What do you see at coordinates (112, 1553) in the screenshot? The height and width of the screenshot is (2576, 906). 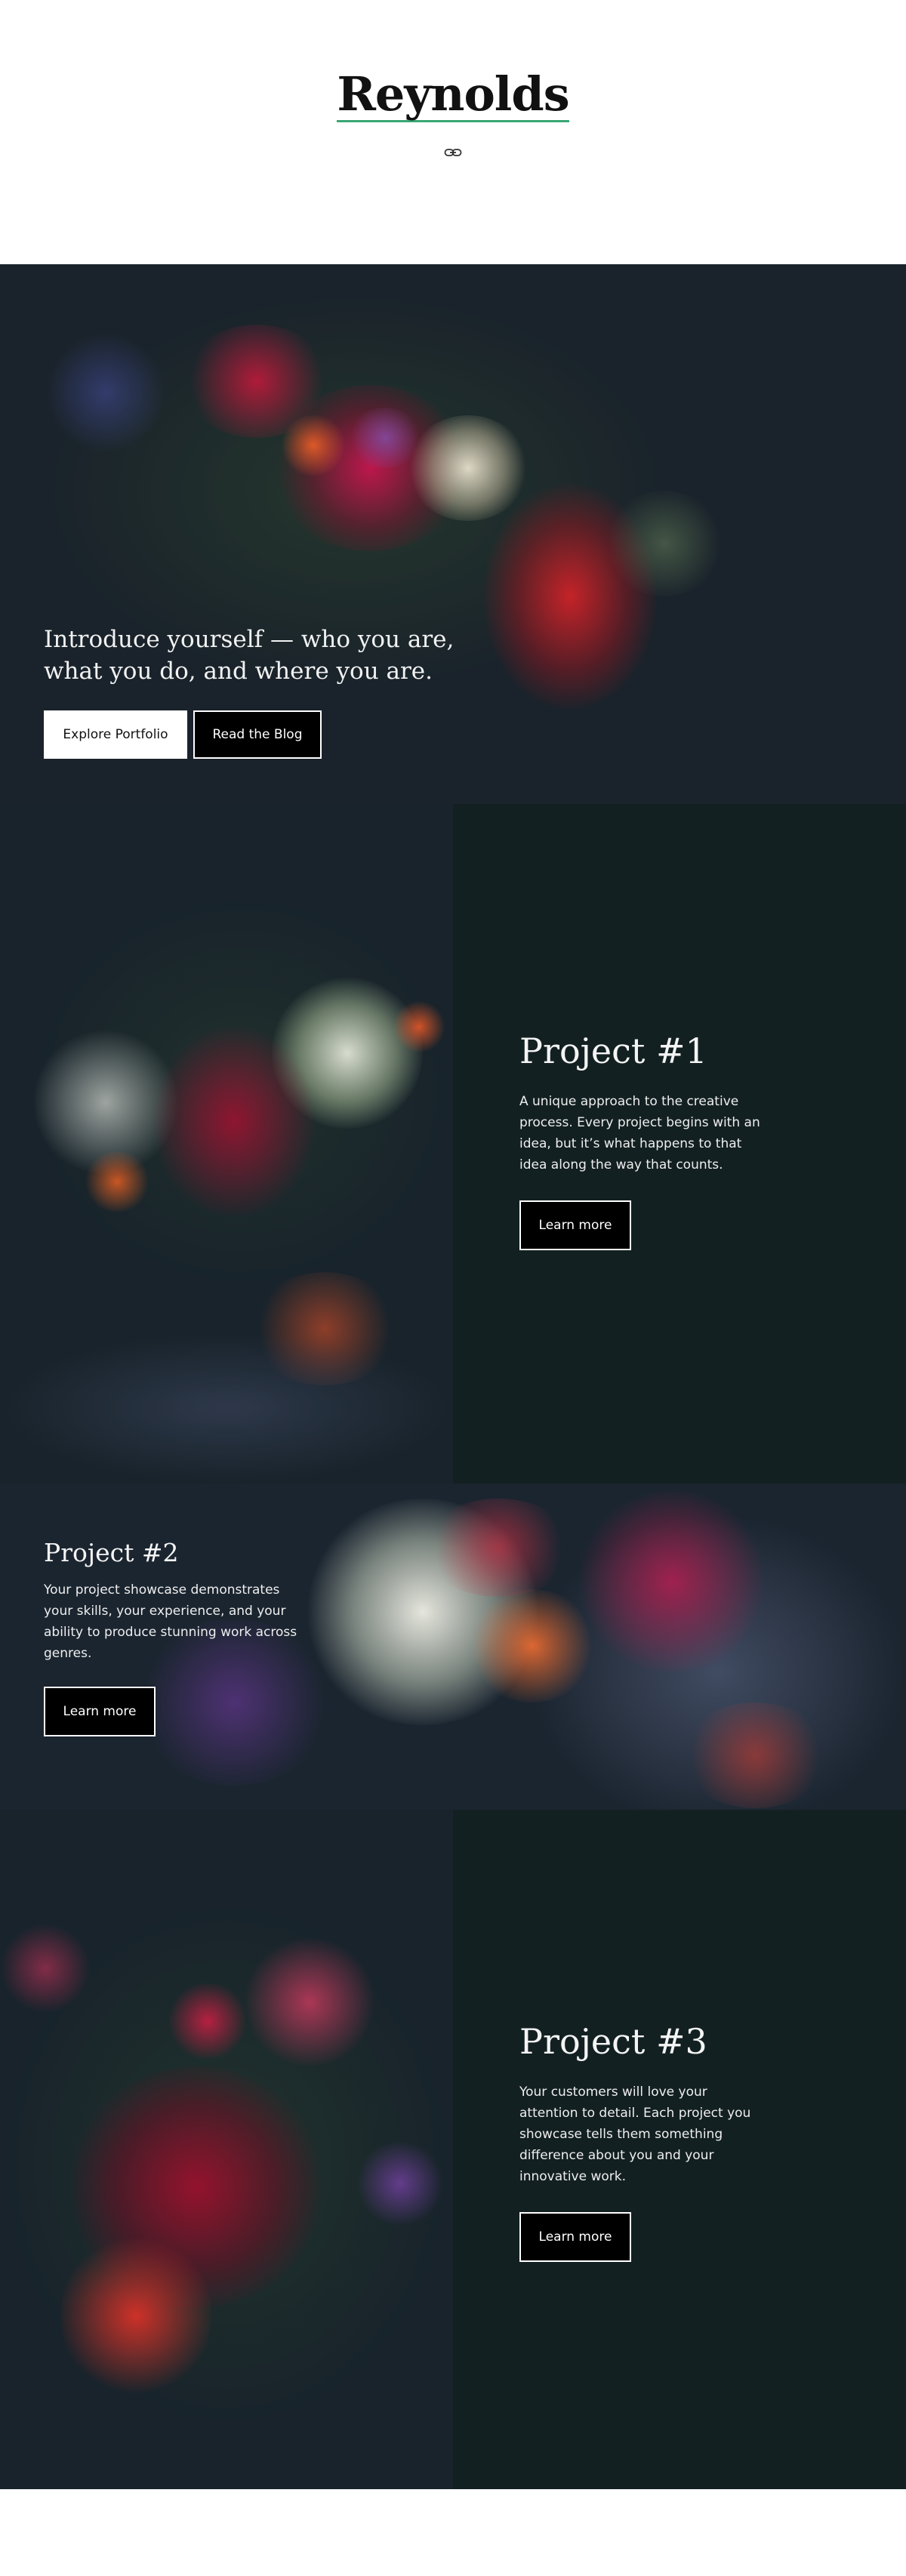 I see `project-2-title: Project #2` at bounding box center [112, 1553].